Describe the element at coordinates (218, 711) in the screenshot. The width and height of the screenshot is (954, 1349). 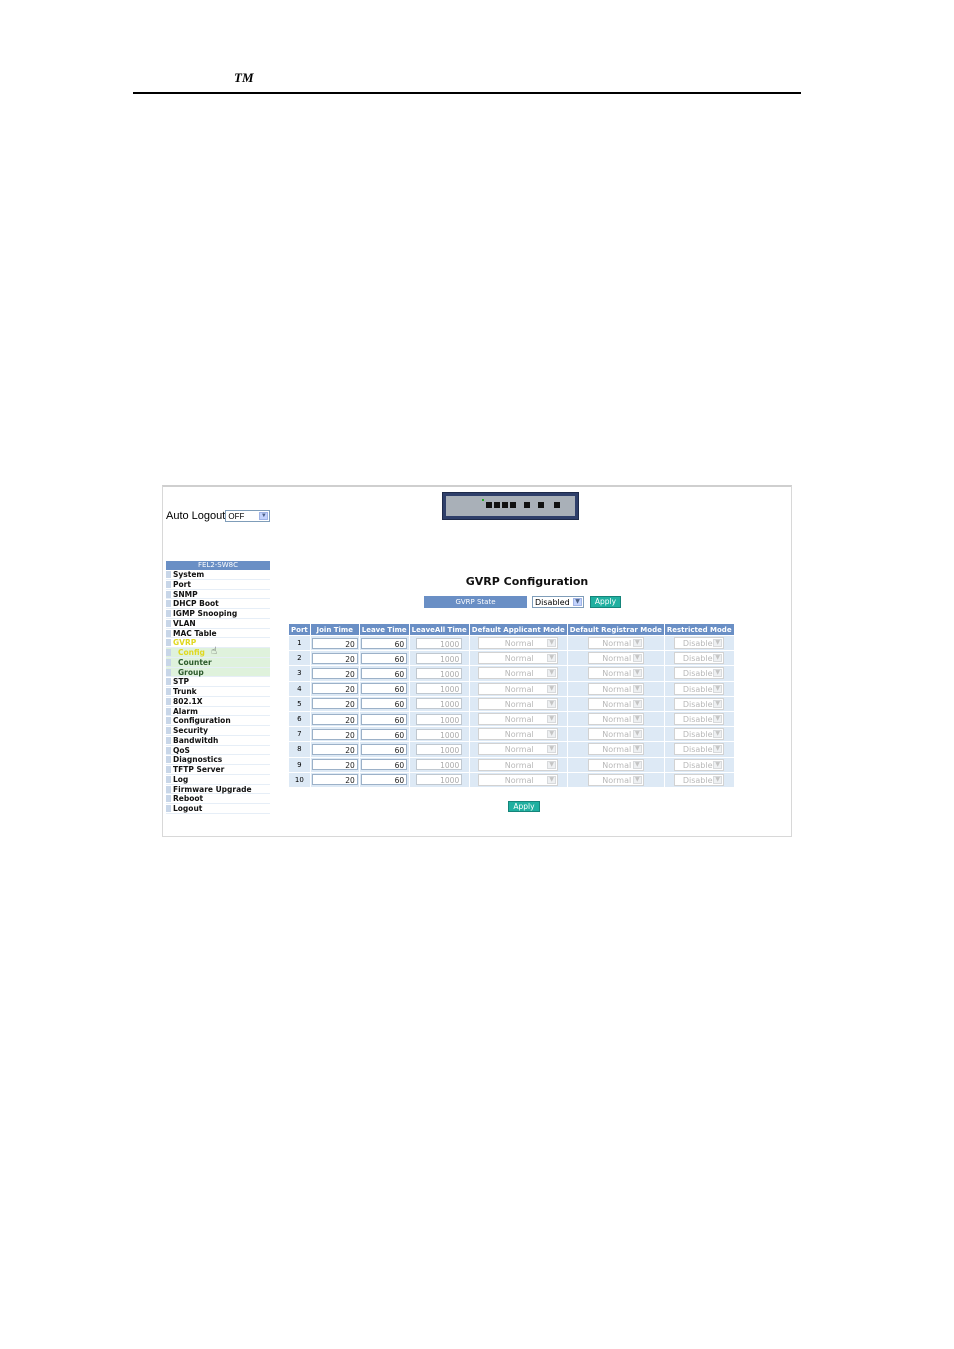
I see `sidebar-item-alarm: Alarm` at that location.